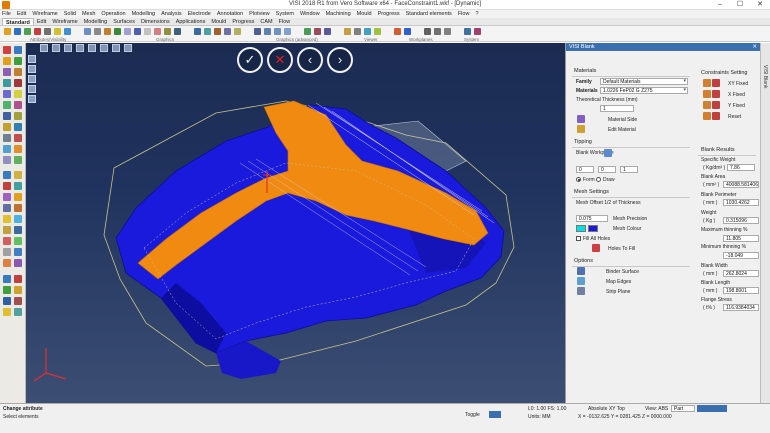 The image size is (770, 433). Describe the element at coordinates (464, 14) in the screenshot. I see `menu-flow: Flow` at that location.